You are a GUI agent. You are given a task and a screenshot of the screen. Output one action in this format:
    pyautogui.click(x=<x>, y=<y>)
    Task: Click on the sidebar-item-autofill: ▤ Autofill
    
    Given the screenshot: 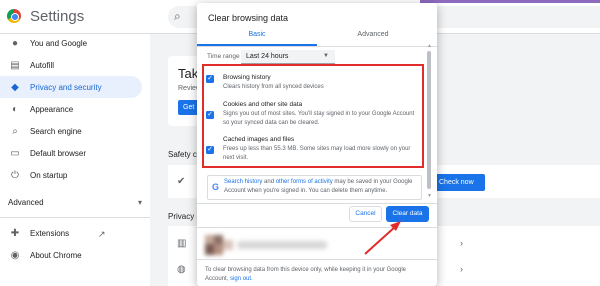 What is the action you would take?
    pyautogui.click(x=75, y=65)
    